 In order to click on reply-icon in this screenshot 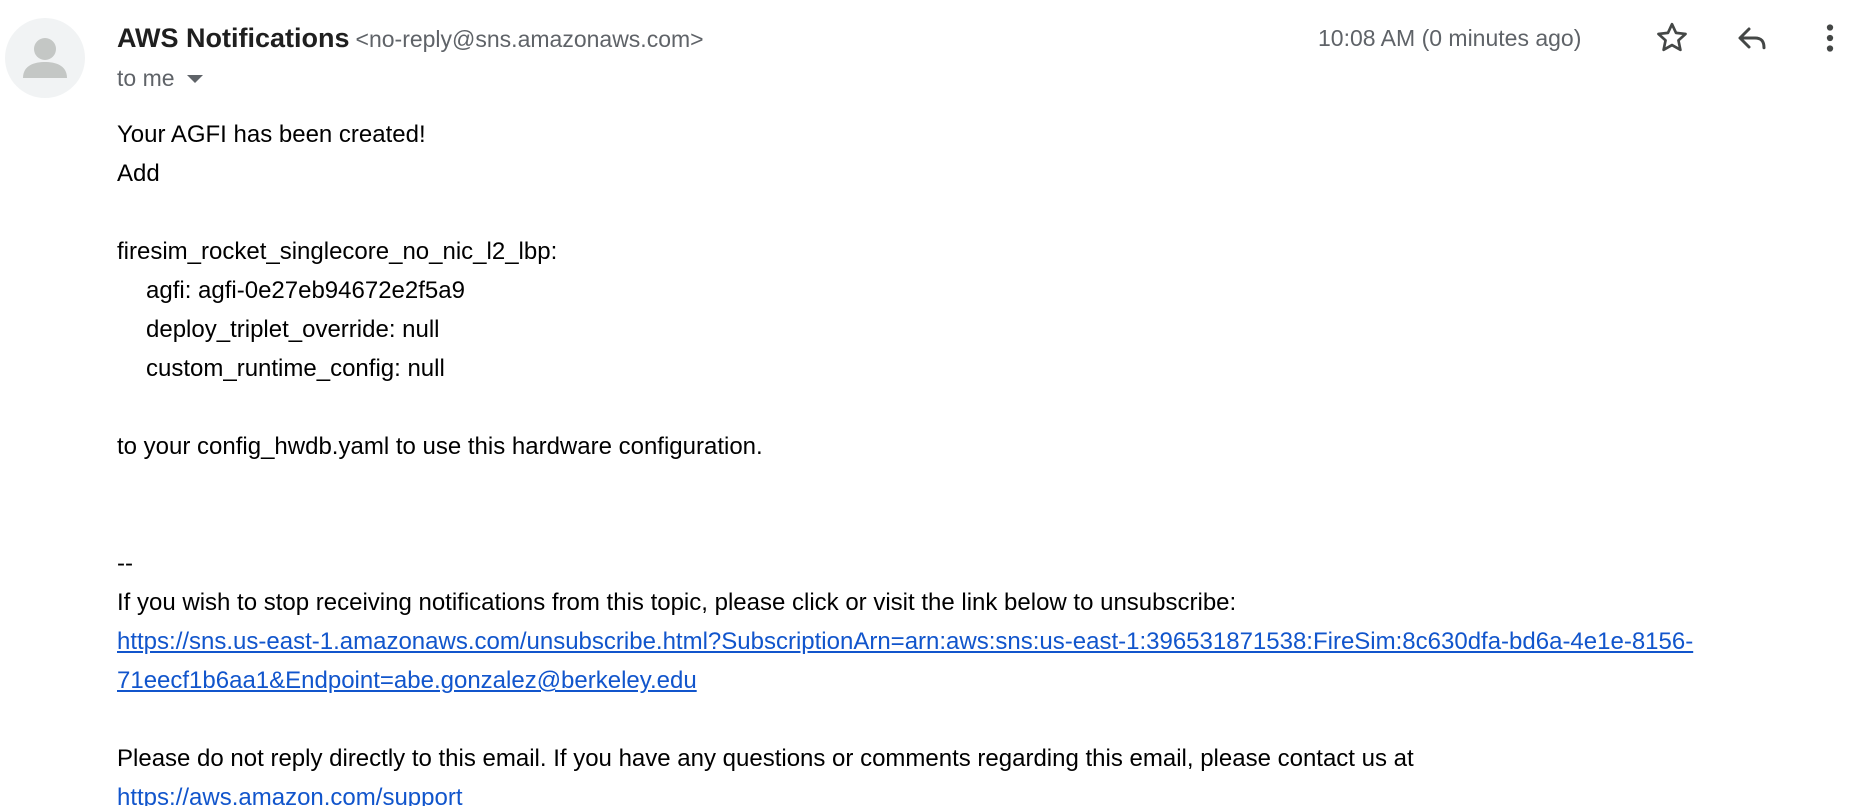, I will do `click(1752, 38)`.